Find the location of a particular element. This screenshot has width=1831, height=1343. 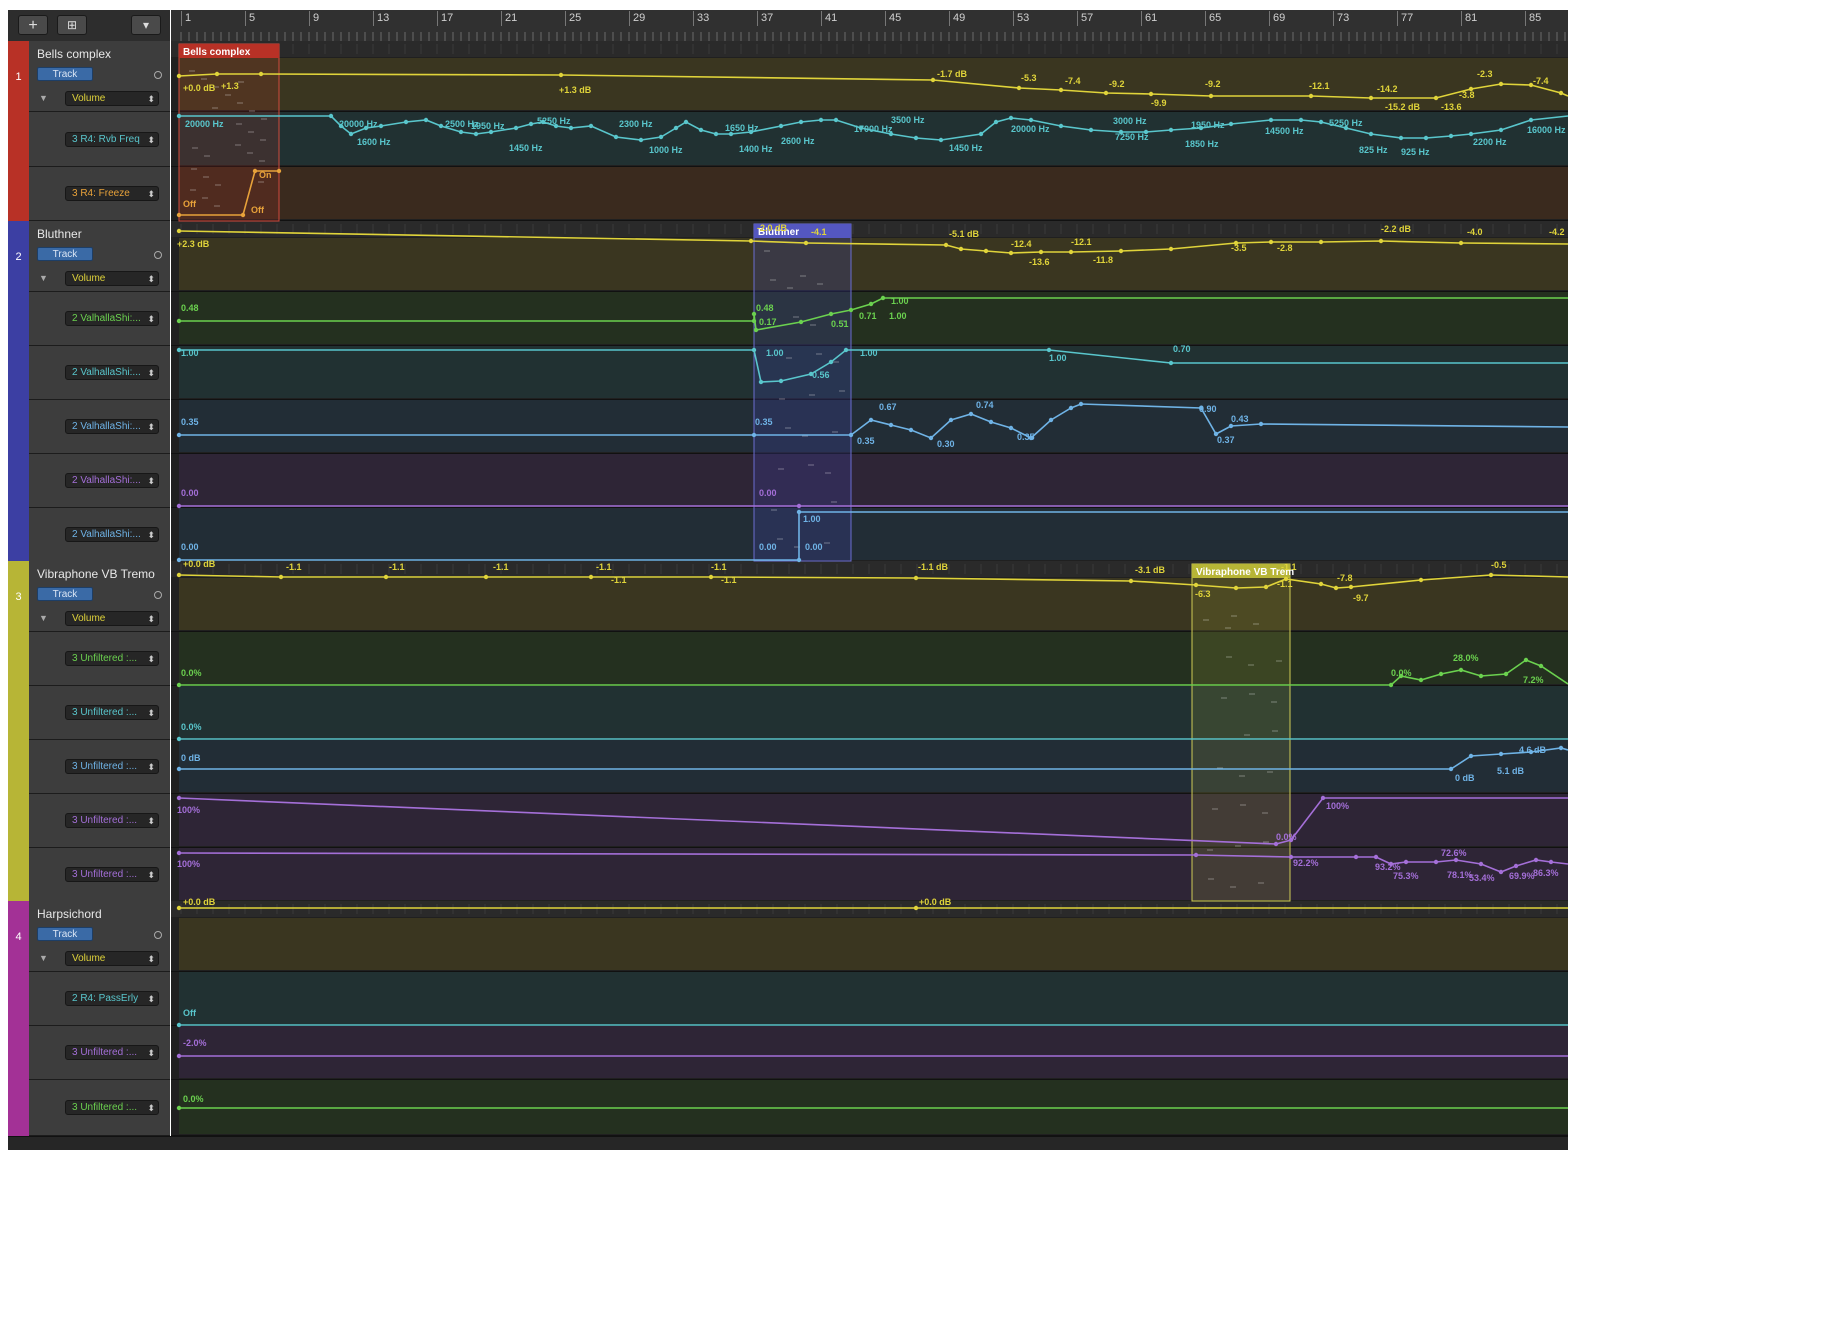

track-color-strip: 1 is located at coordinates (18, 131).